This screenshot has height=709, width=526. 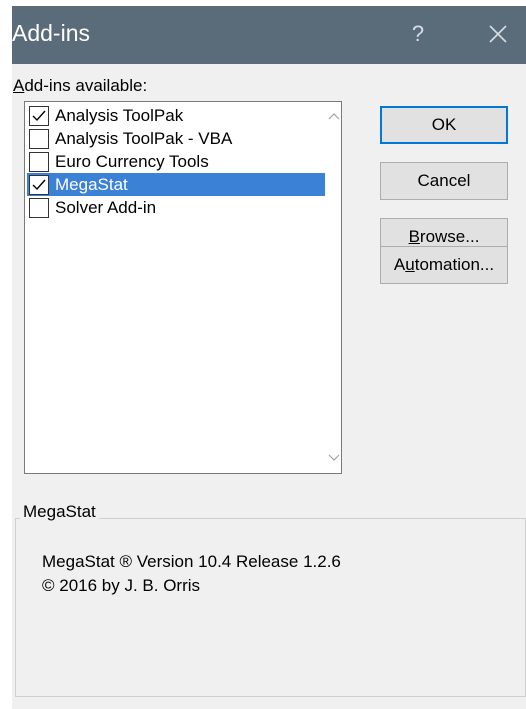 What do you see at coordinates (80, 85) in the screenshot?
I see `addins-available-label: Add-ins available:` at bounding box center [80, 85].